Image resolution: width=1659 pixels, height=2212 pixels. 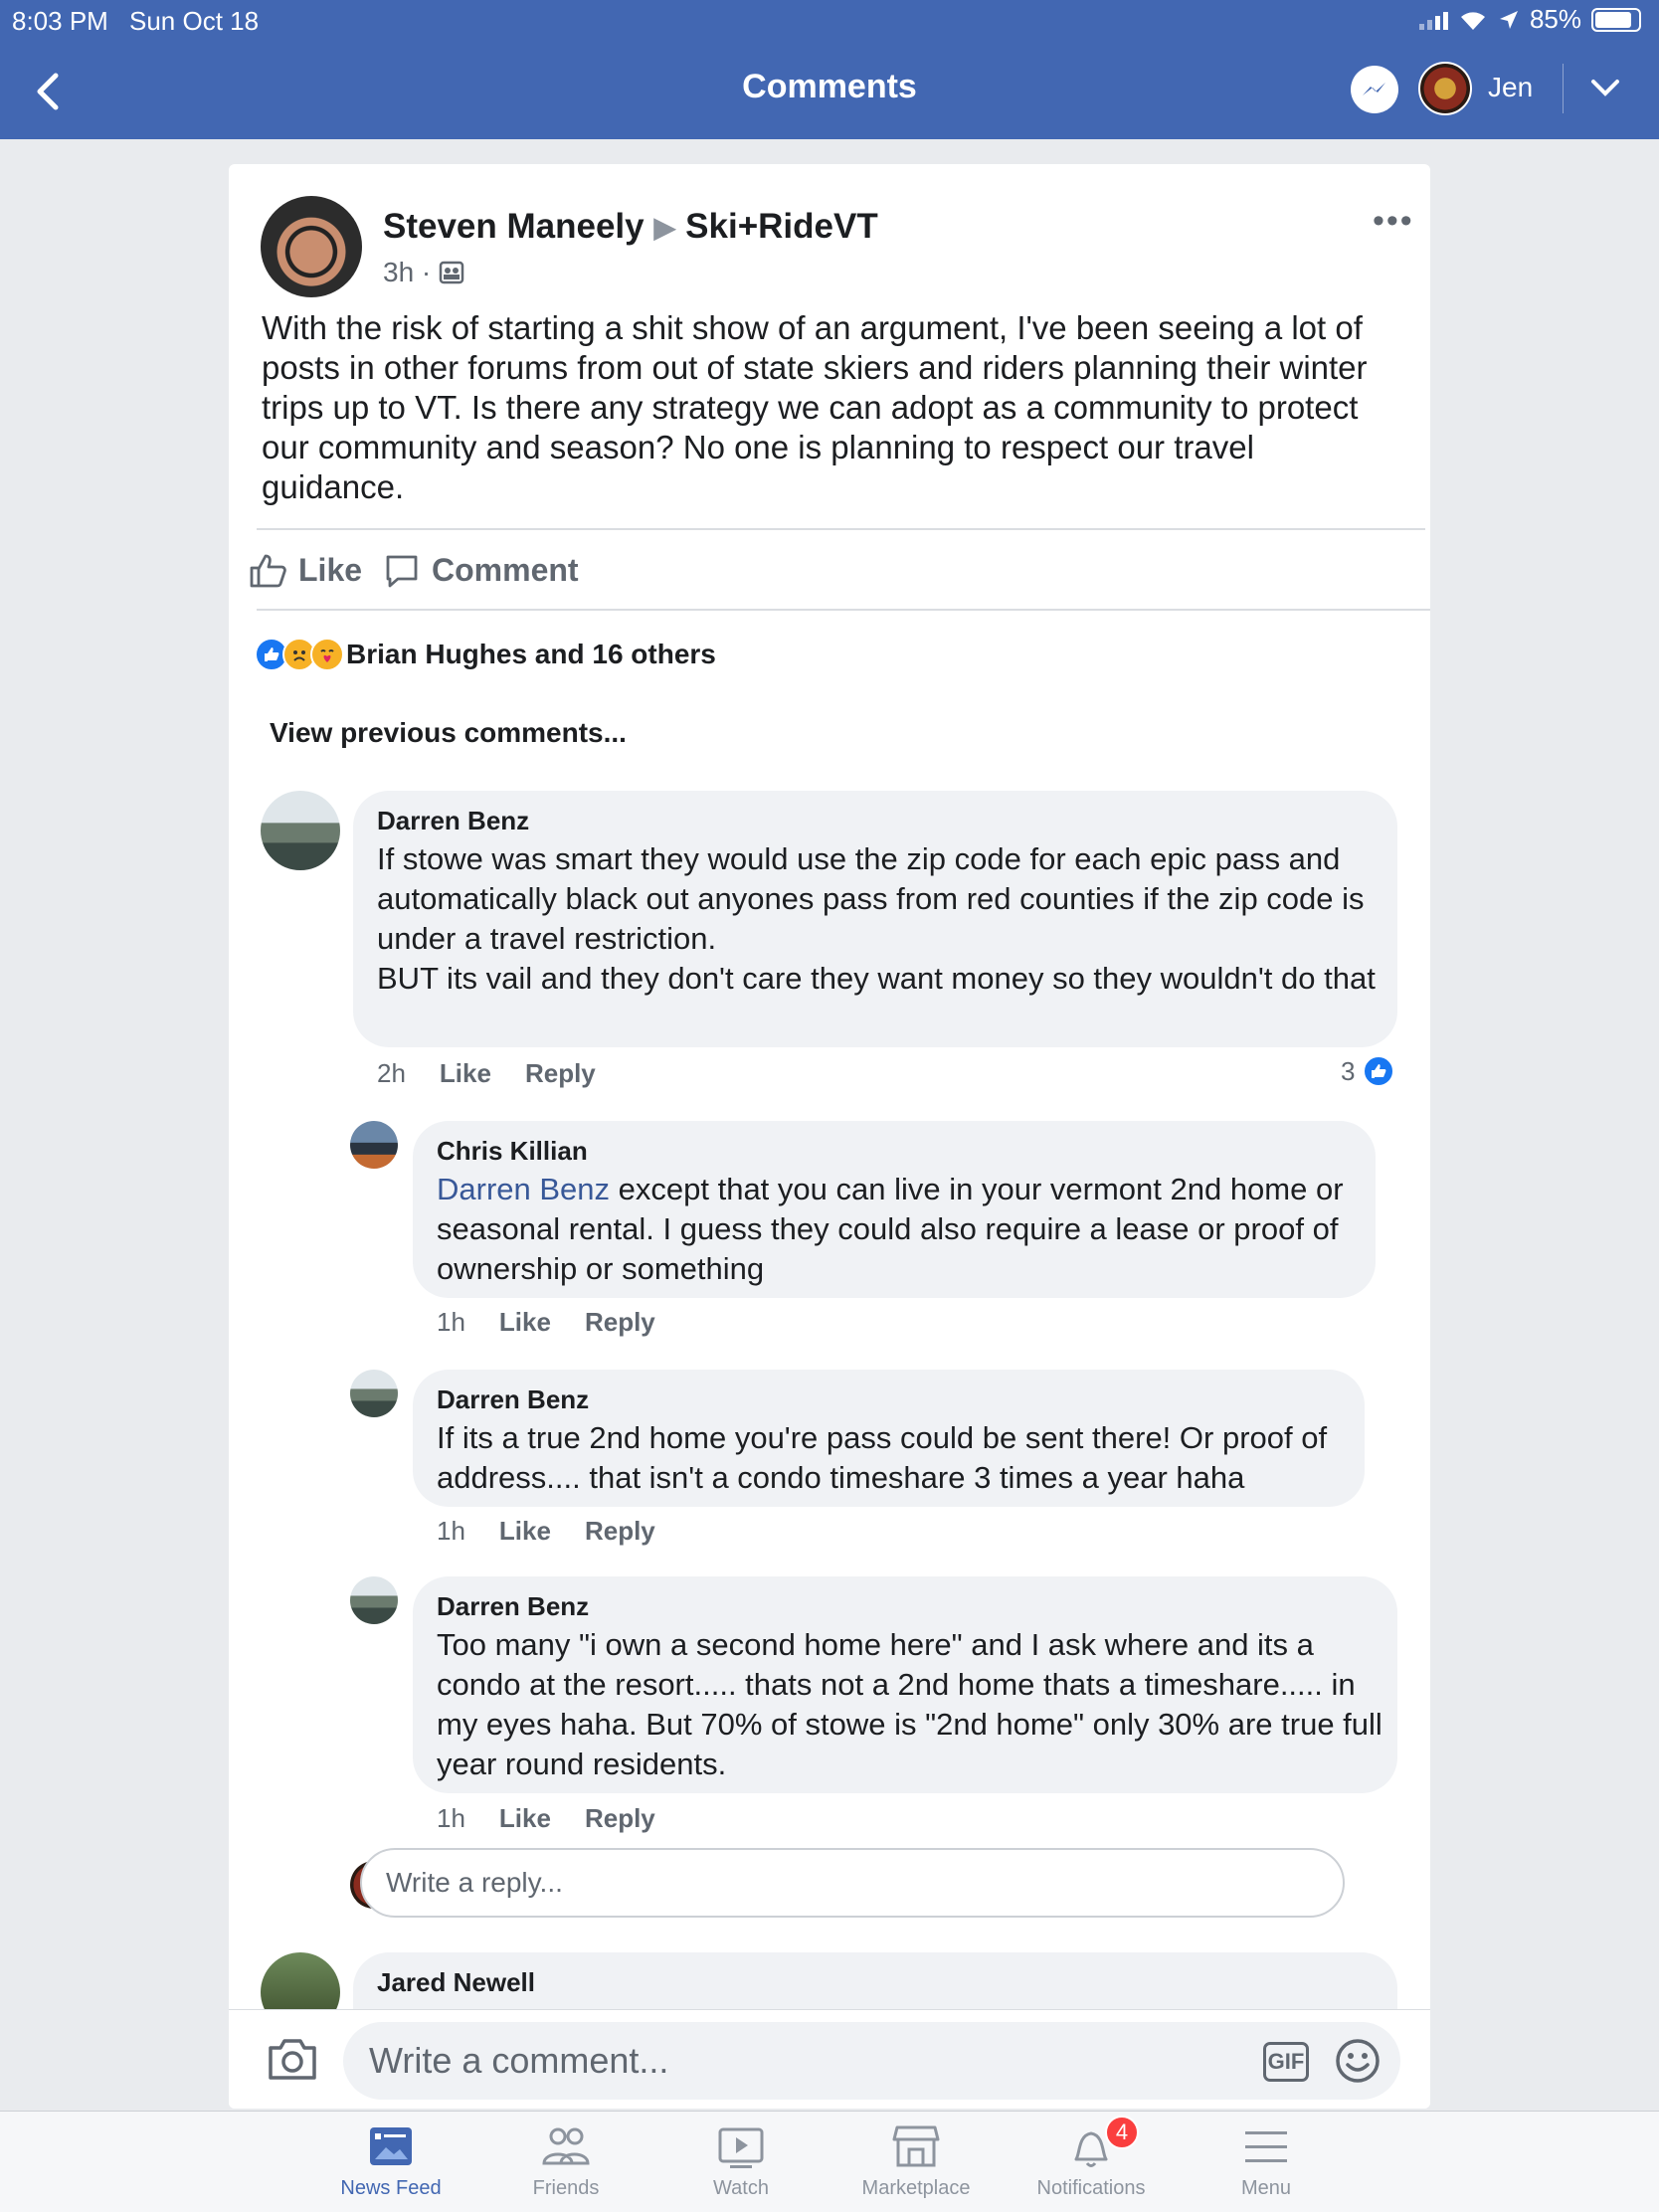 I want to click on comment-composer: GIF, so click(x=829, y=2059).